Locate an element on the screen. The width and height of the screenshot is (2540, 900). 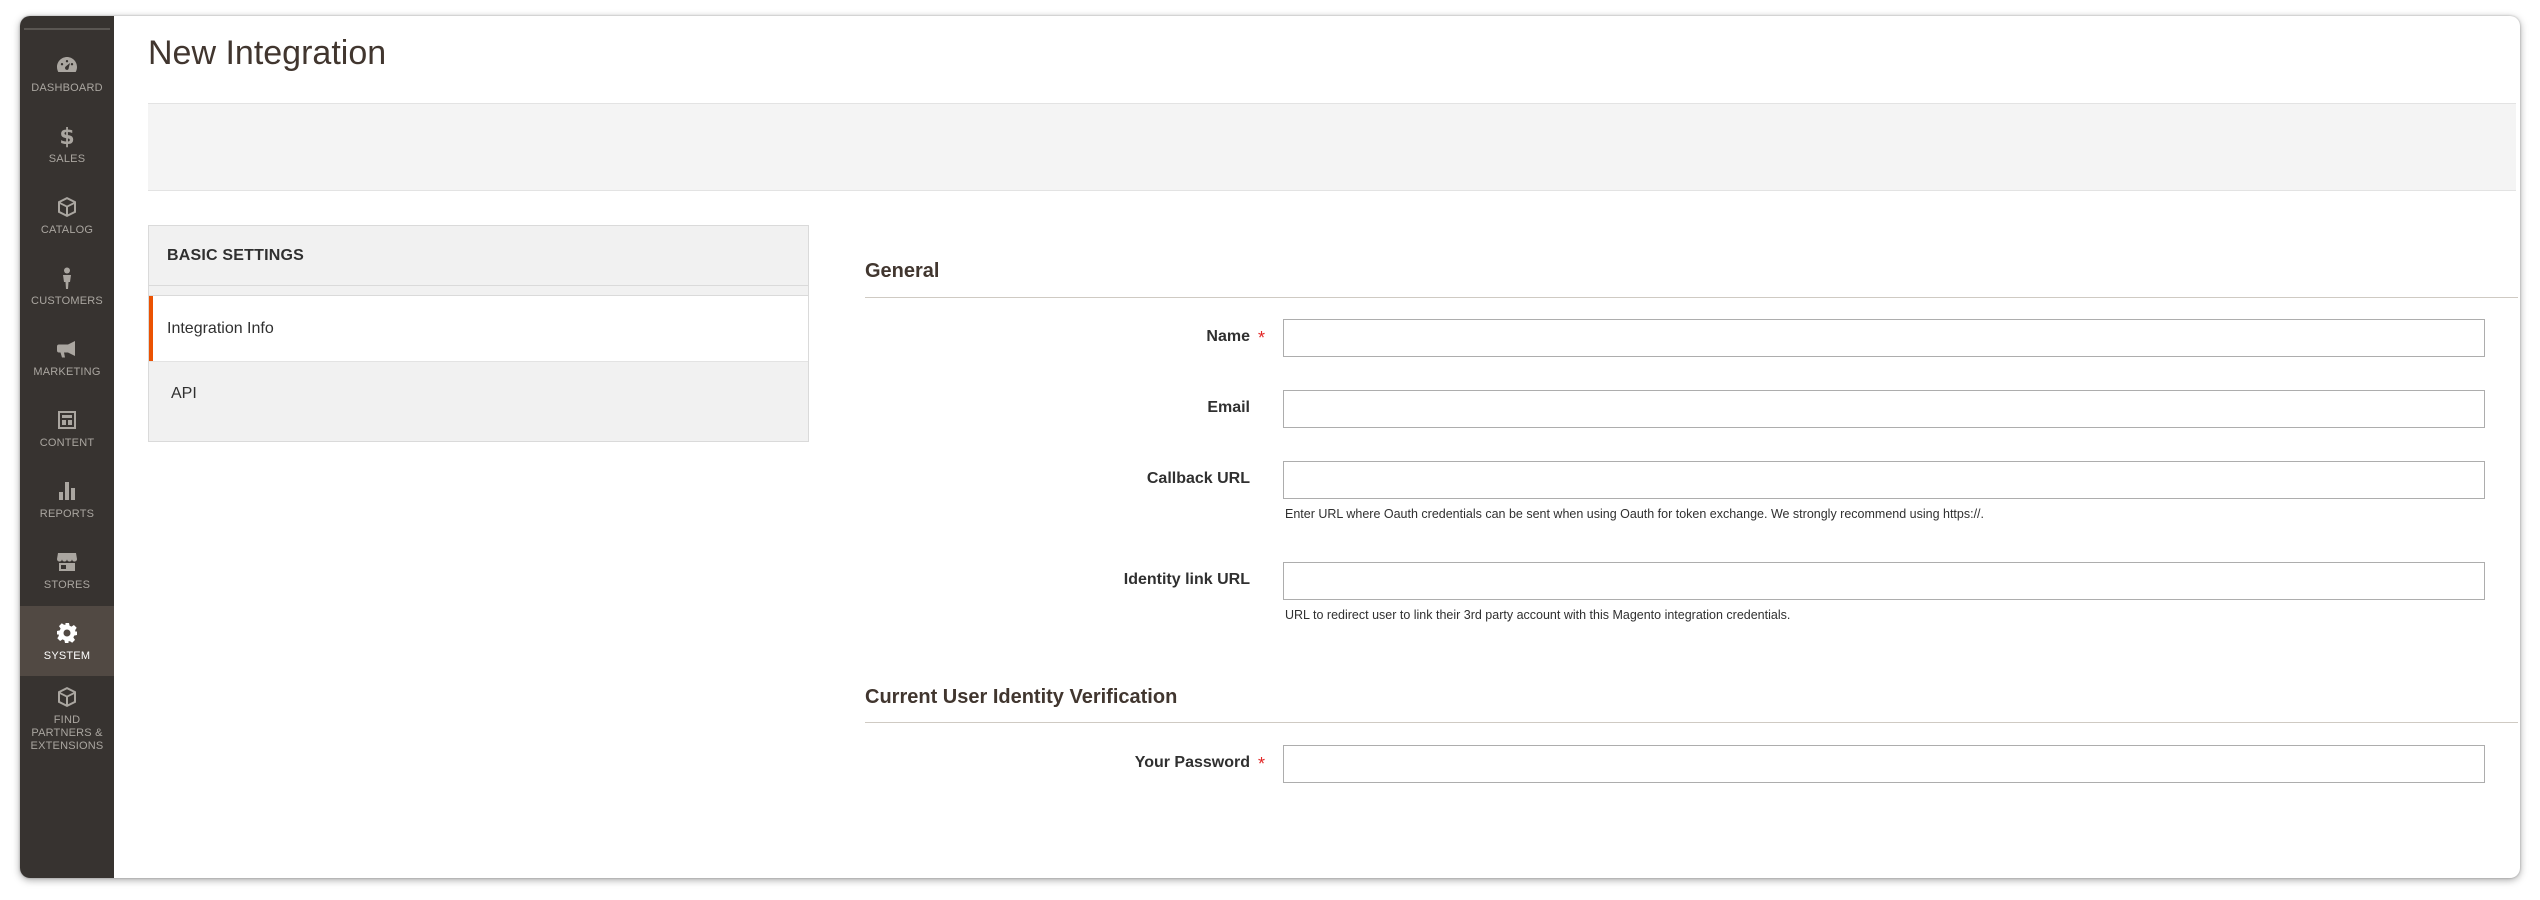
store-icon is located at coordinates (67, 562).